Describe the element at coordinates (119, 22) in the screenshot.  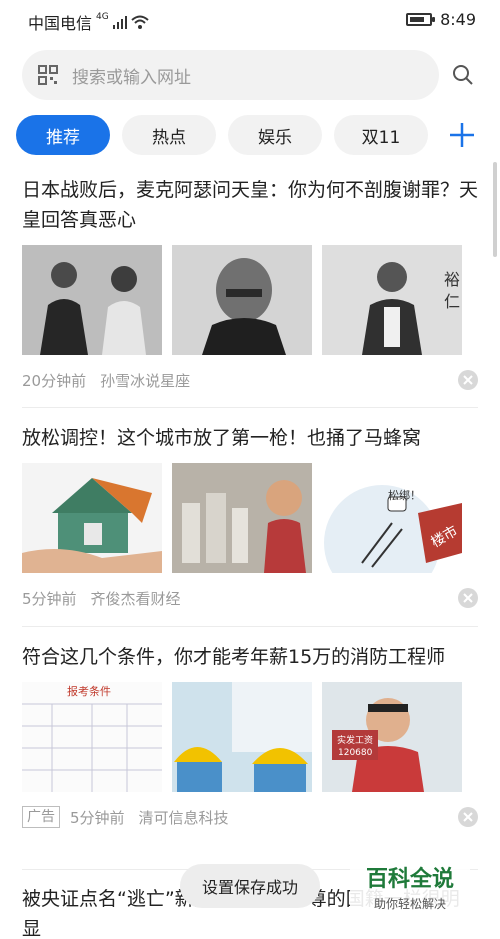
I see `signal-icon` at that location.